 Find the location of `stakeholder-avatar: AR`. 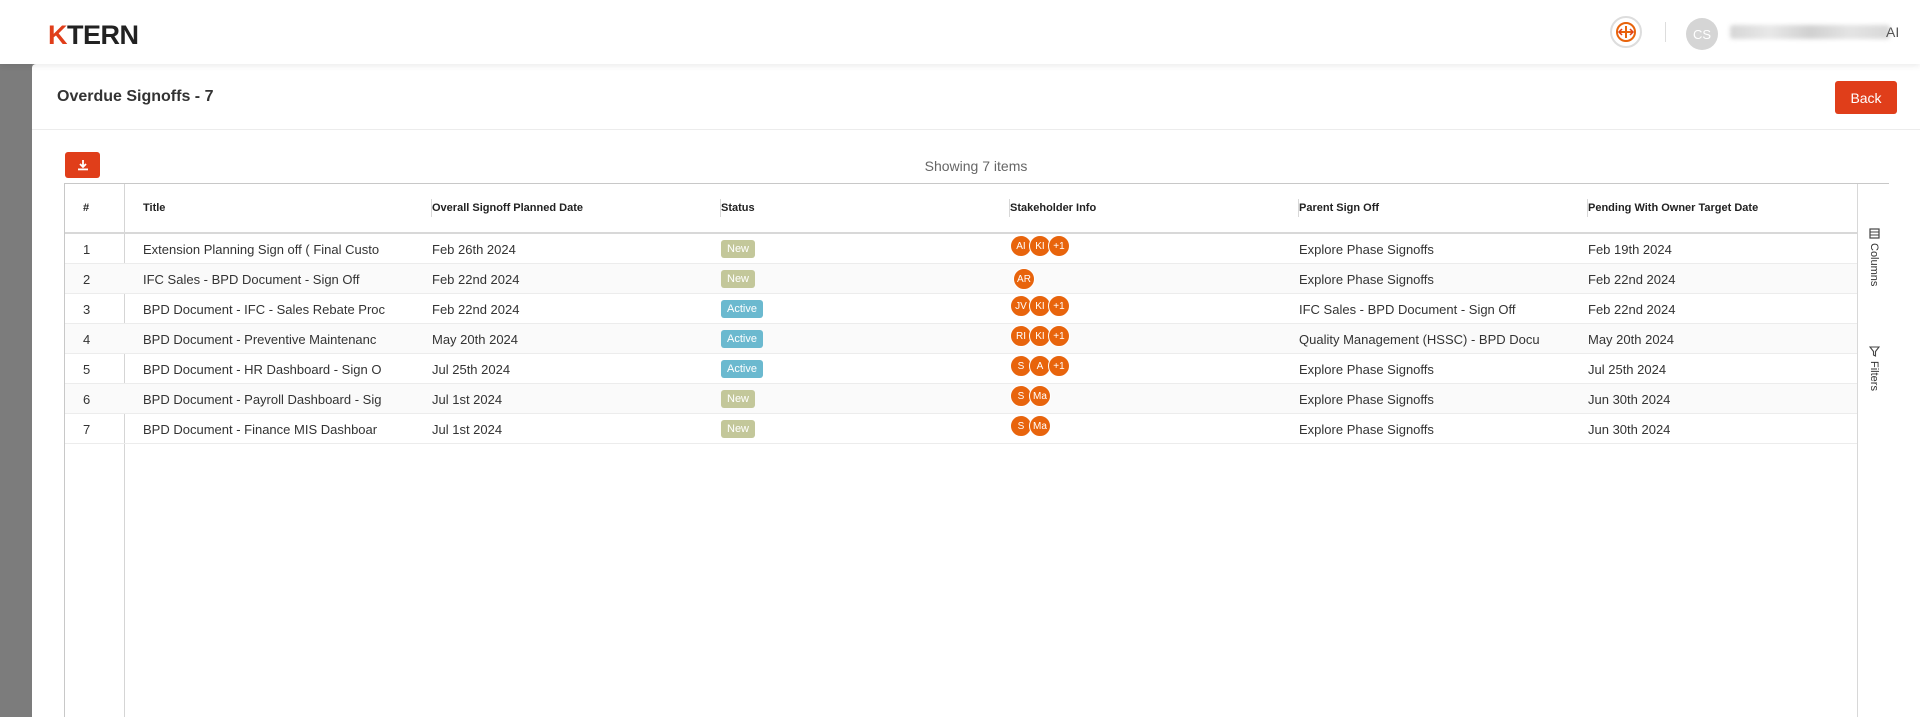

stakeholder-avatar: AR is located at coordinates (1024, 279).